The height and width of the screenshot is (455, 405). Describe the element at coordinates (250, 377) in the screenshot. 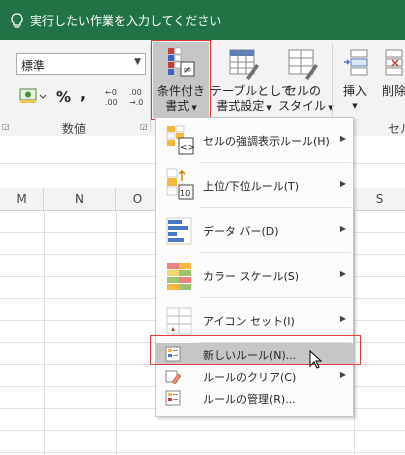

I see `menu-item-label: ルールのクリア(C)` at that location.